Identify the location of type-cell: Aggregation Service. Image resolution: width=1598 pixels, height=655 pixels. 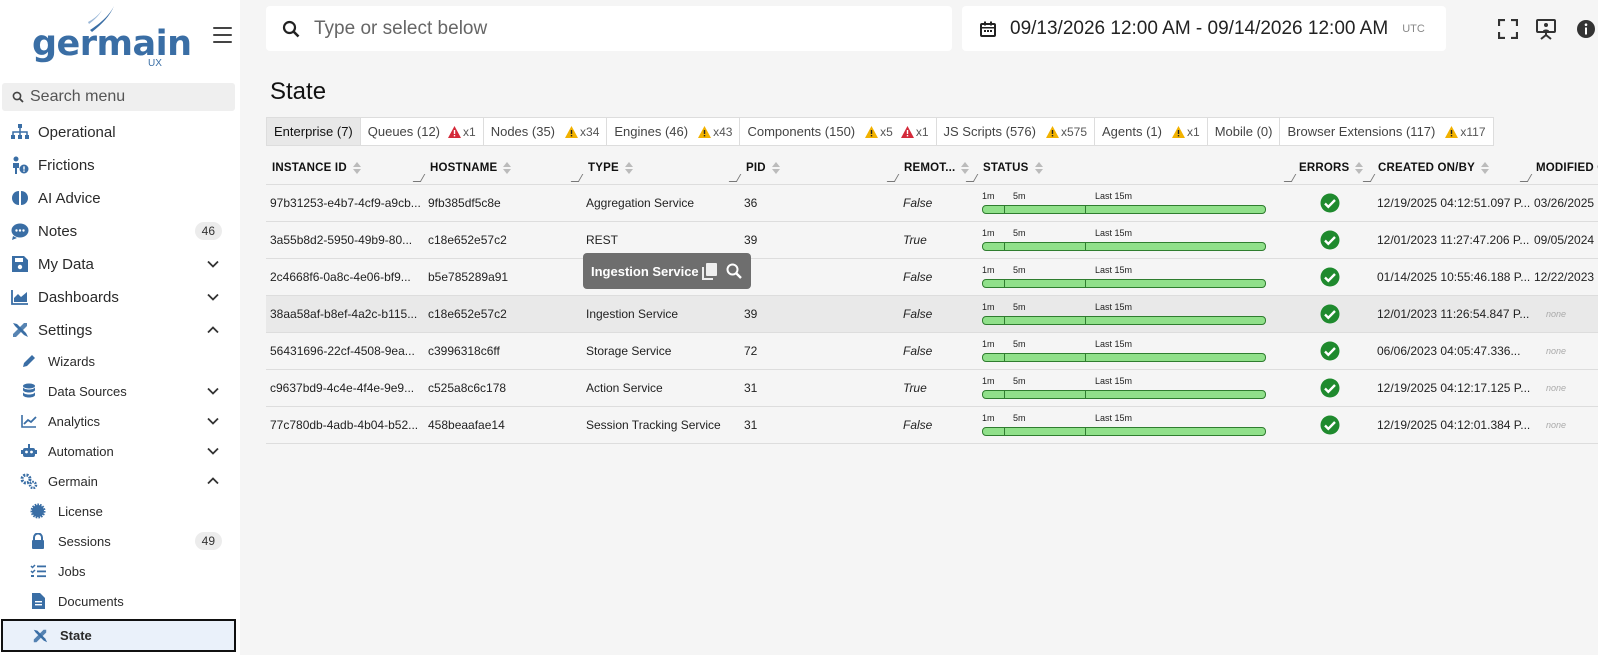
(640, 203).